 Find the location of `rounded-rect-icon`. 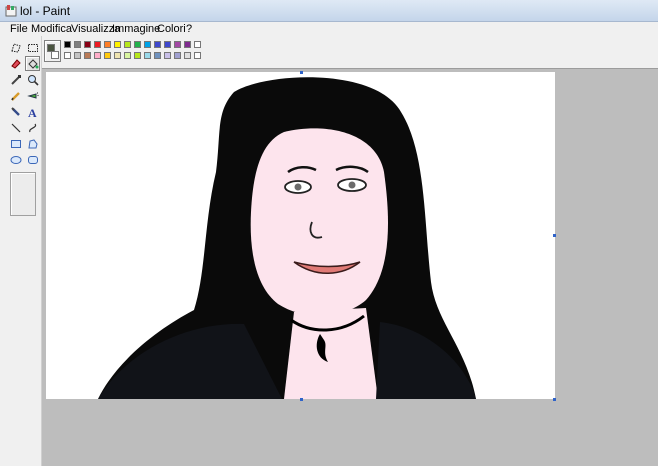

rounded-rect-icon is located at coordinates (32, 159).